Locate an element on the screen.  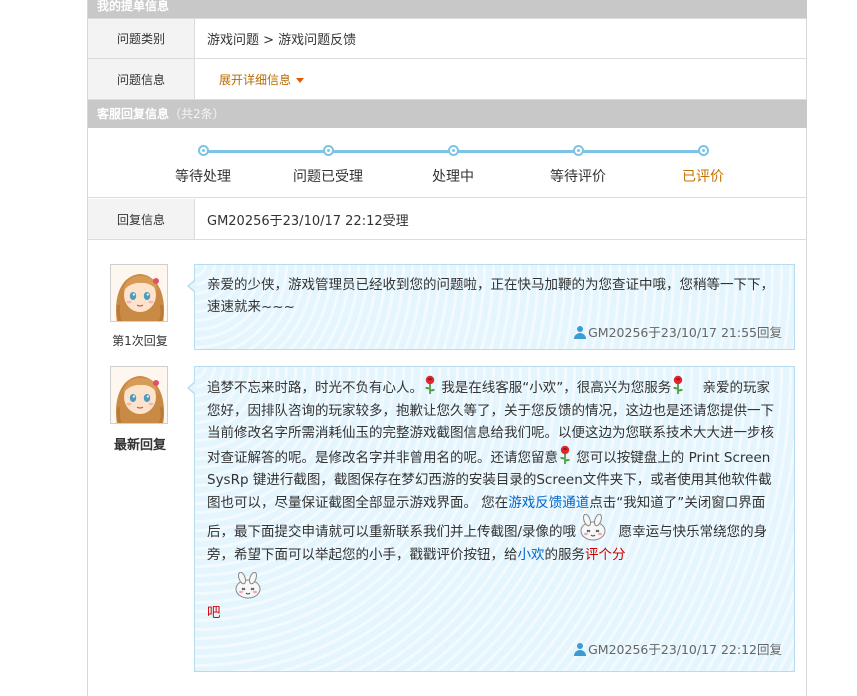
reply-tag: 第1次回复 is located at coordinates (140, 341).